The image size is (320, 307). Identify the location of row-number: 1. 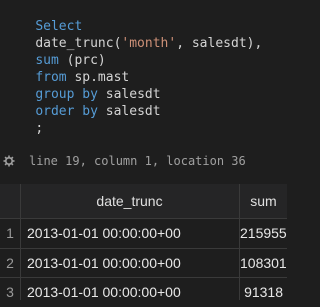
(10, 233).